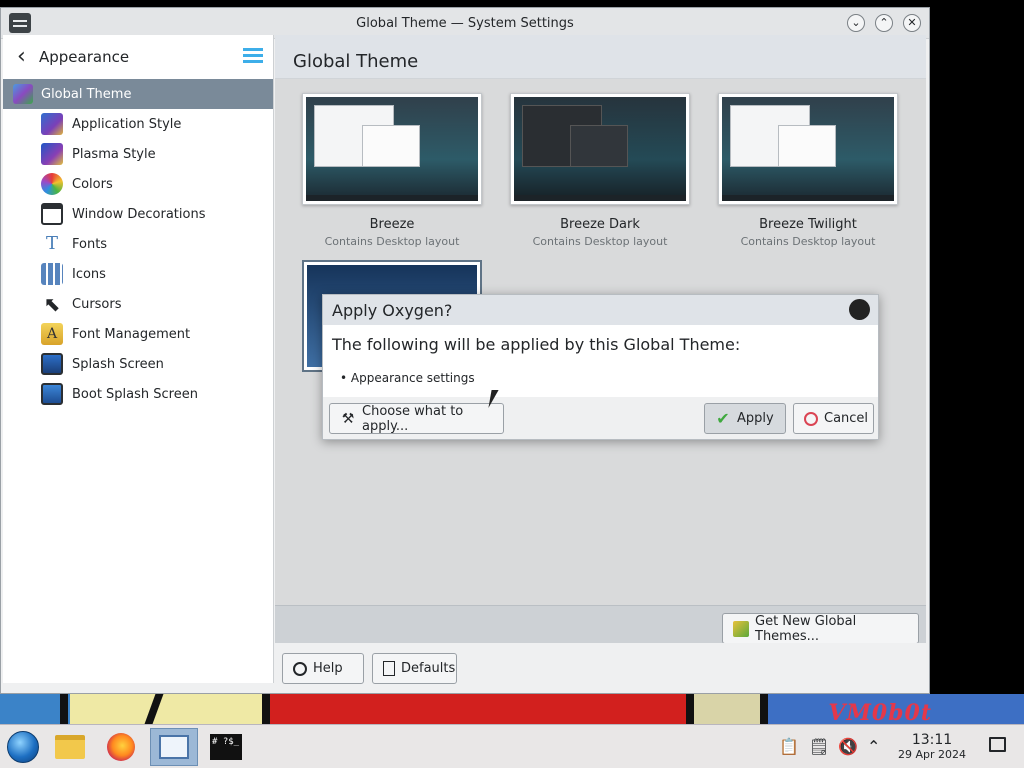 This screenshot has width=1024, height=768. Describe the element at coordinates (856, 23) in the screenshot. I see `minimize-button: ⌄` at that location.